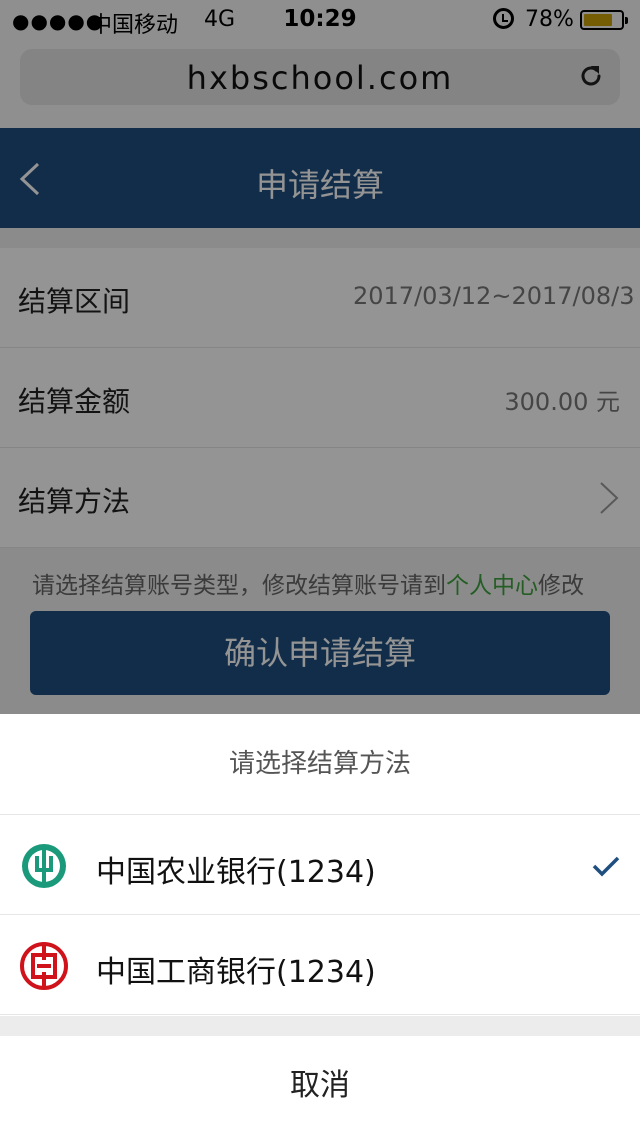 The image size is (640, 1136). What do you see at coordinates (320, 1086) in the screenshot?
I see `cancel-button: 取消` at bounding box center [320, 1086].